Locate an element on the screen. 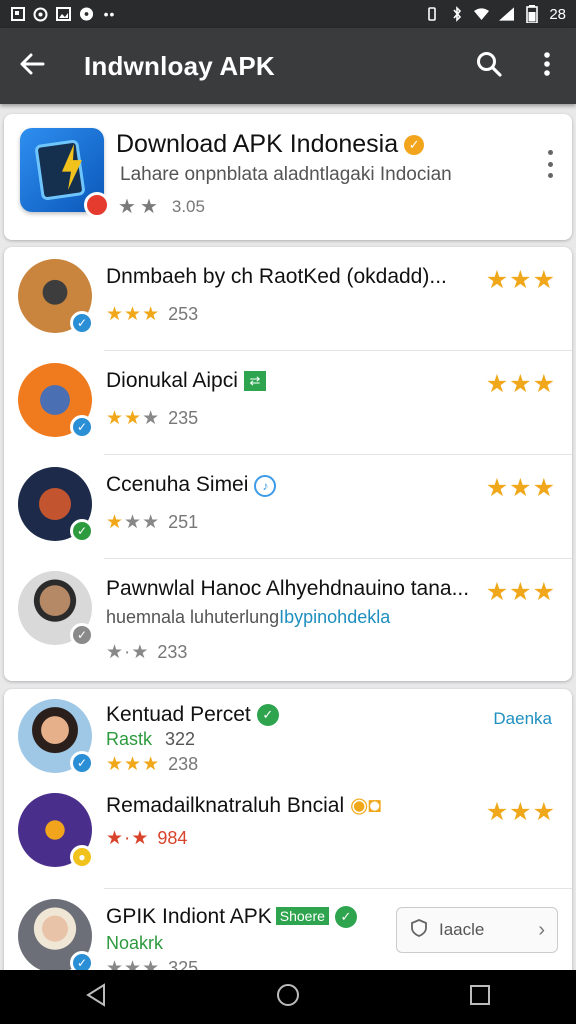 Image resolution: width=576 pixels, height=1024 pixels. overflow-menu-button is located at coordinates (547, 66).